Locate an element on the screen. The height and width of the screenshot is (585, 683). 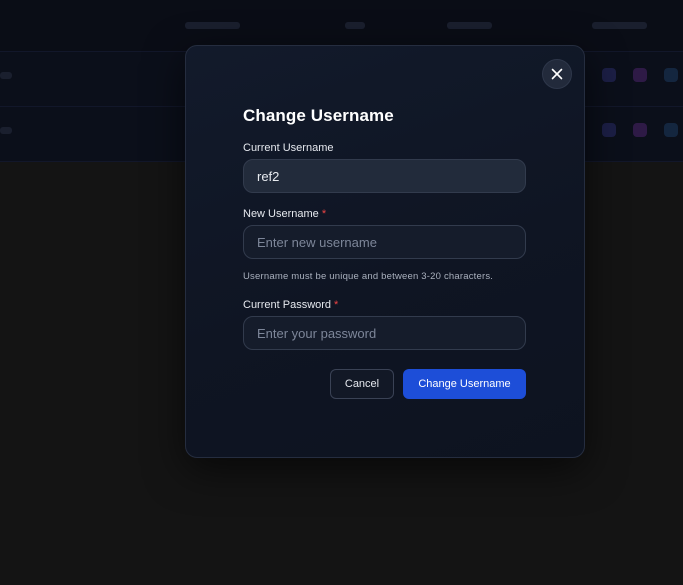
modal-title: Change Username is located at coordinates (318, 115).